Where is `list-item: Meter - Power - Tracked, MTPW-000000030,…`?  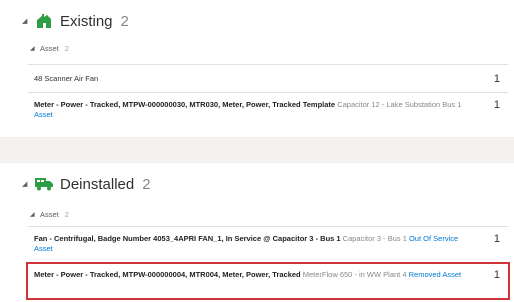 list-item: Meter - Power - Tracked, MTPW-000000030,… is located at coordinates (268, 111).